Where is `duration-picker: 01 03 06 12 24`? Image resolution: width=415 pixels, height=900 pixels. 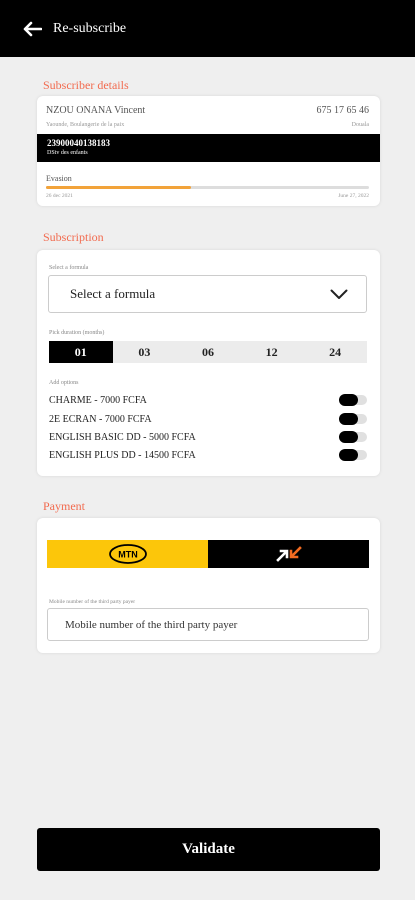
duration-picker: 01 03 06 12 24 is located at coordinates (208, 352).